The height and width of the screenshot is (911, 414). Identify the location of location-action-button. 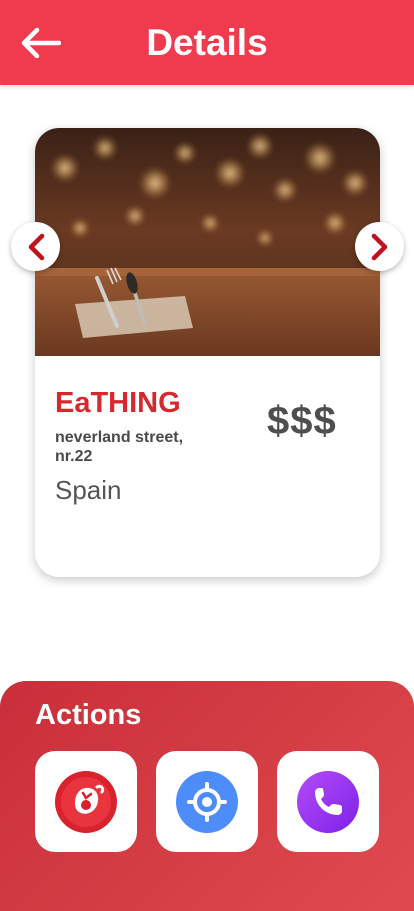
(207, 801).